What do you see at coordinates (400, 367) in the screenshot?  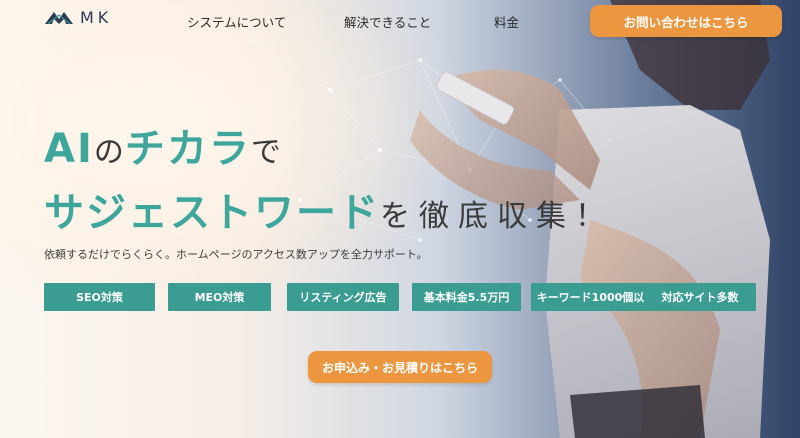 I see `apply-estimate-button: お申込み・お見積りはこちら` at bounding box center [400, 367].